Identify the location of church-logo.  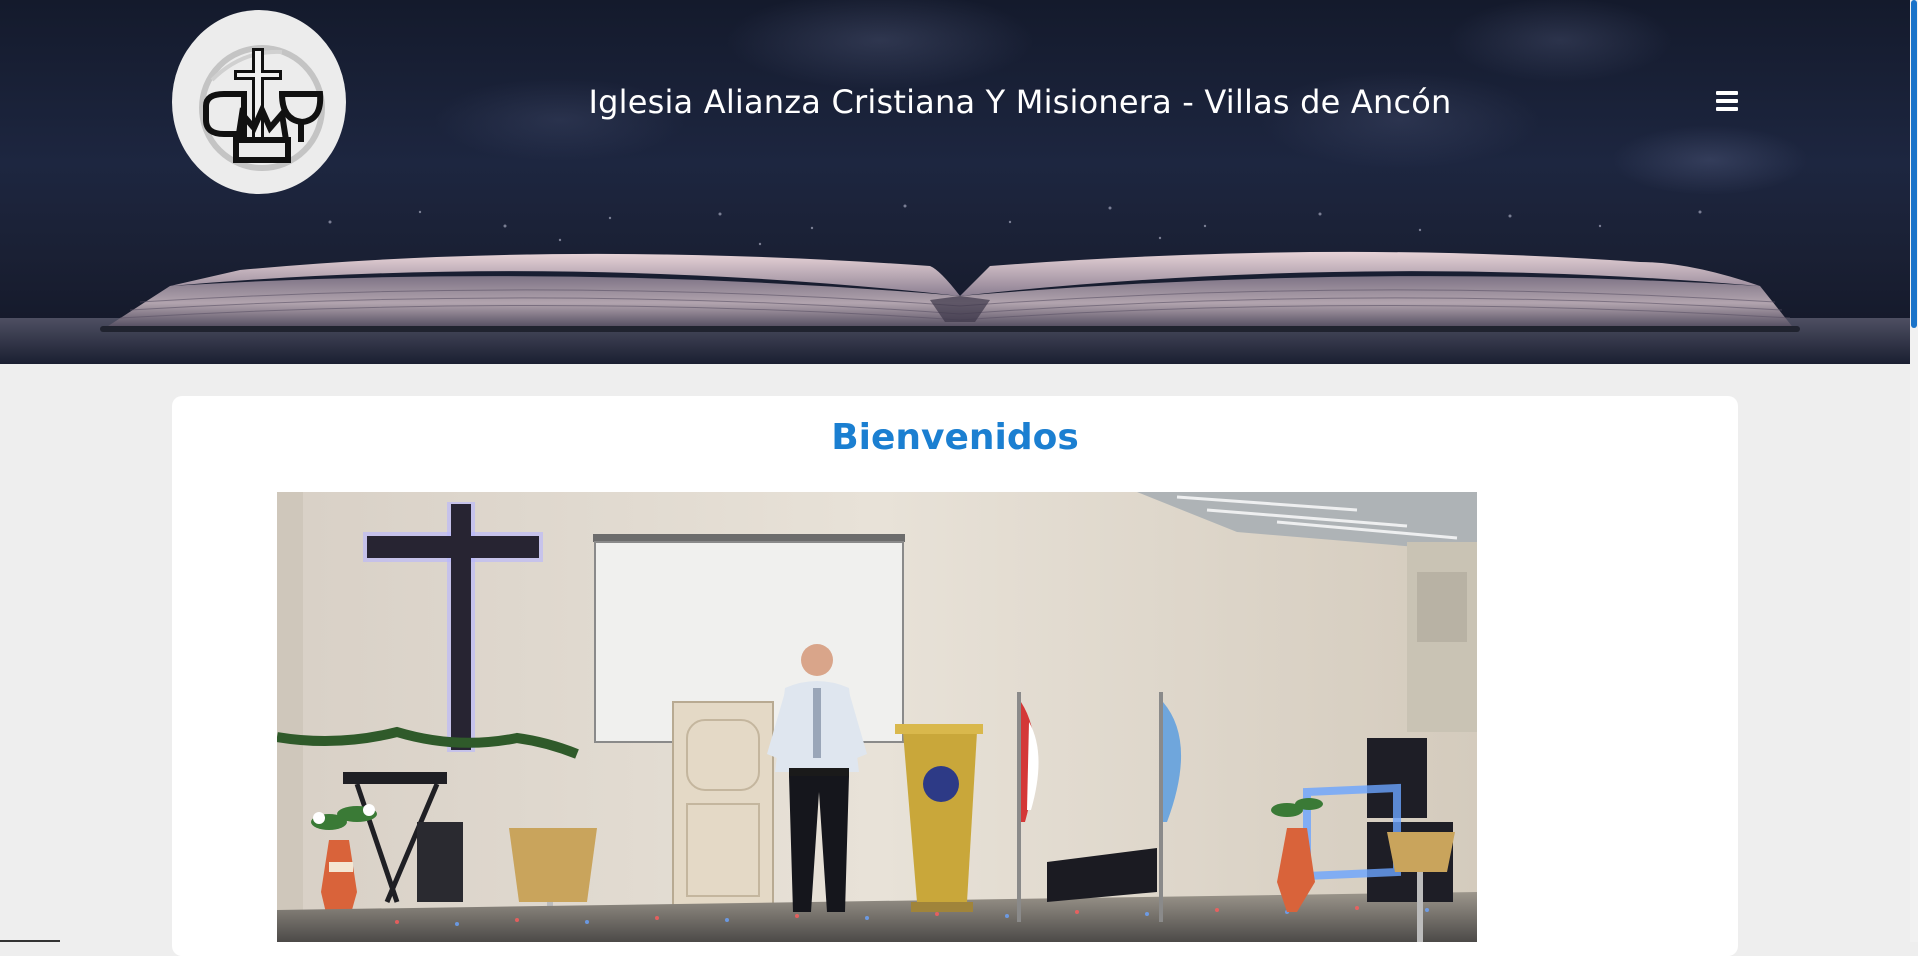
(259, 102).